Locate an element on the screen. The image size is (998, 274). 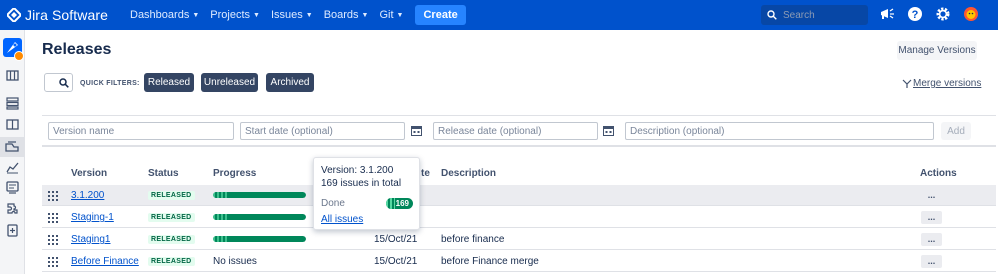
version-link: Before Finance is located at coordinates (105, 261).